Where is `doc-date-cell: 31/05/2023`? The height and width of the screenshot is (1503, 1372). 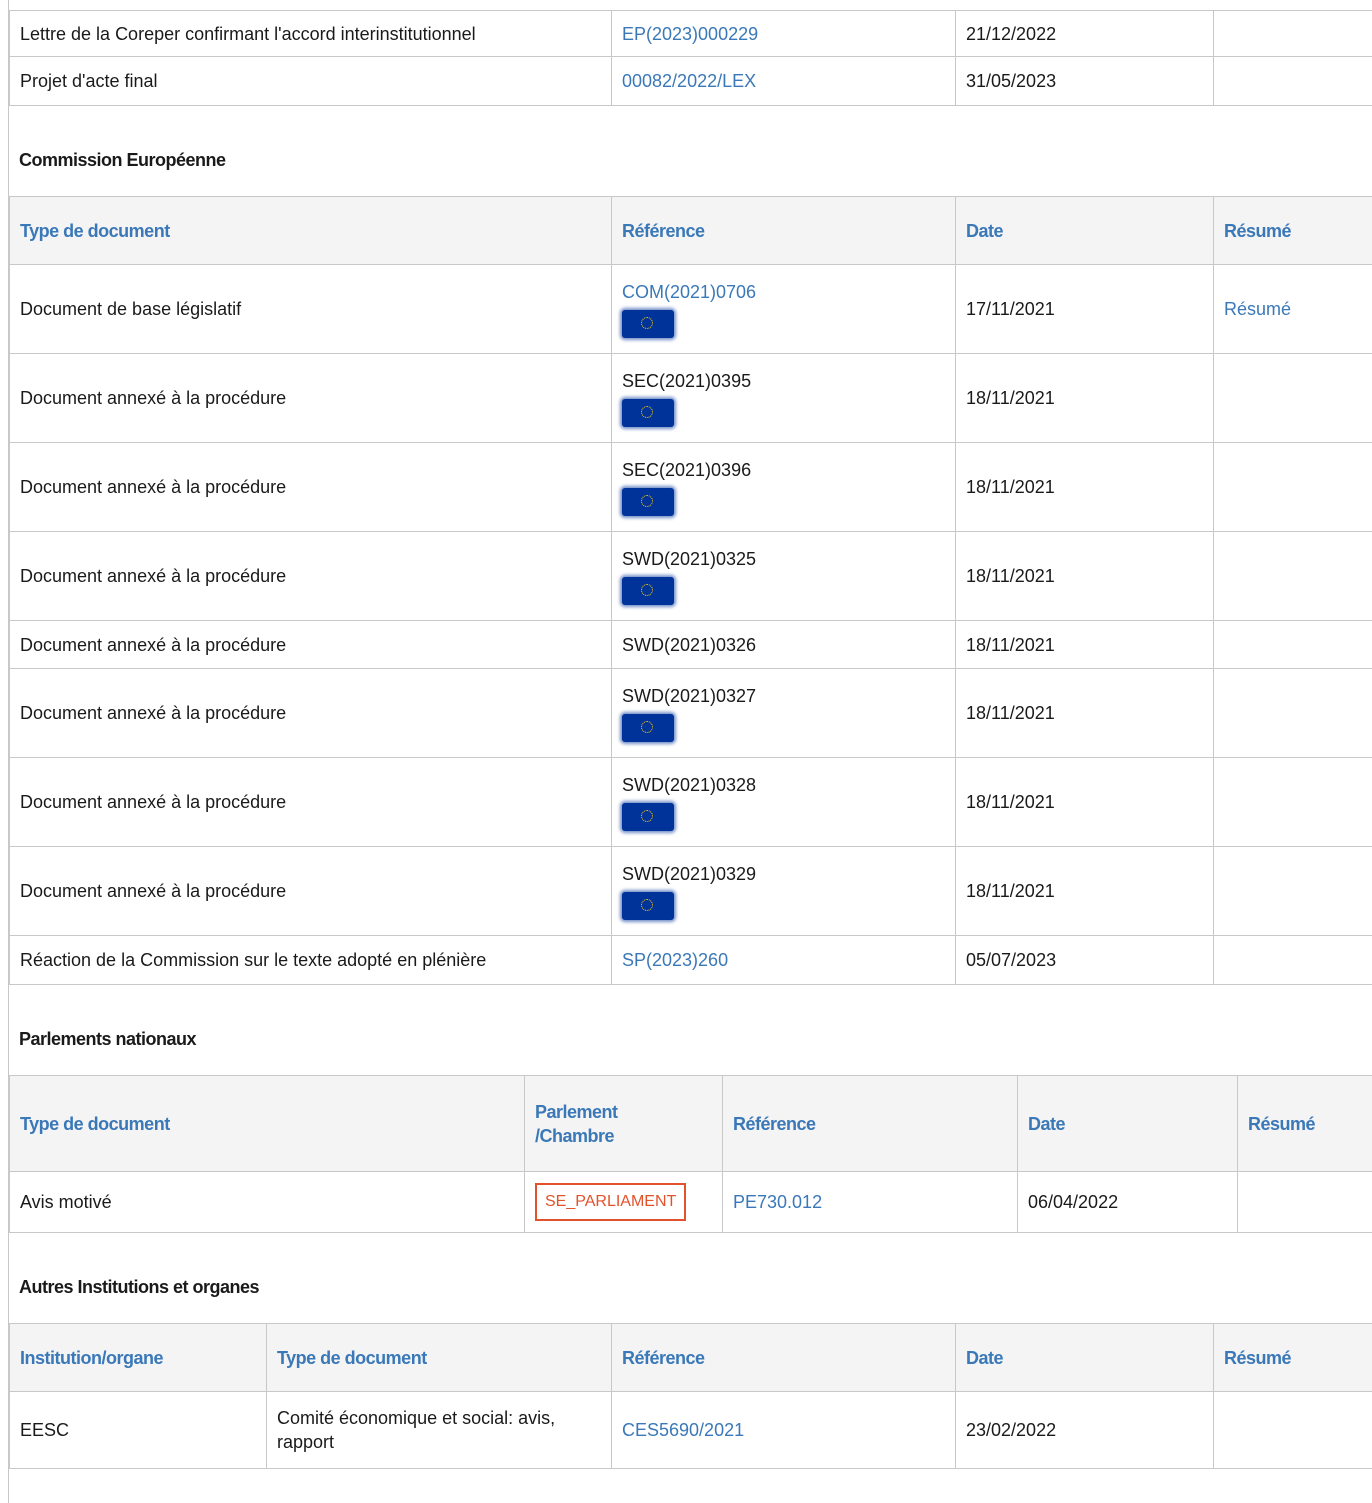
doc-date-cell: 31/05/2023 is located at coordinates (1084, 81).